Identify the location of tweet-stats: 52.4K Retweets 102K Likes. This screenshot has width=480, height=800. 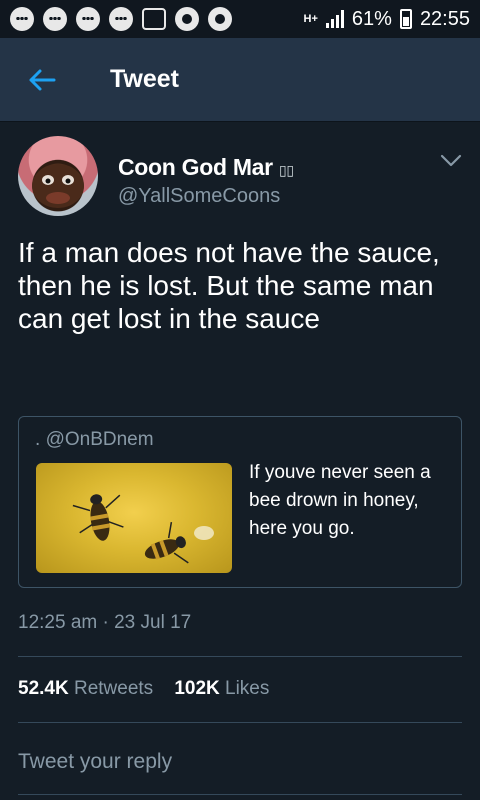
(143, 689).